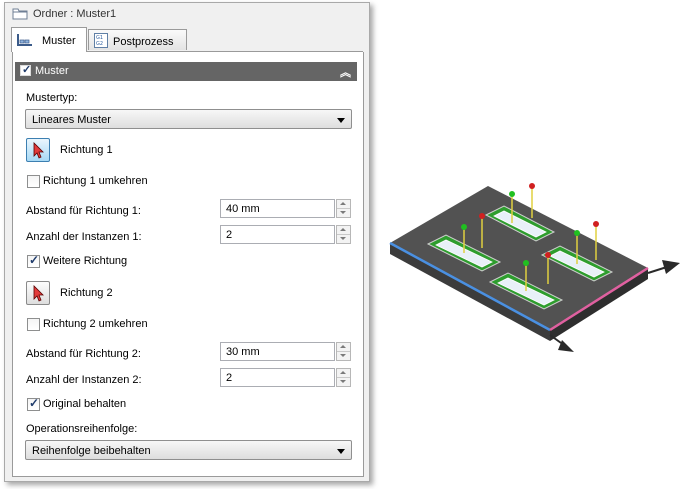  I want to click on reverse-direction1-label: Richtung 1 umkehren, so click(95, 181).